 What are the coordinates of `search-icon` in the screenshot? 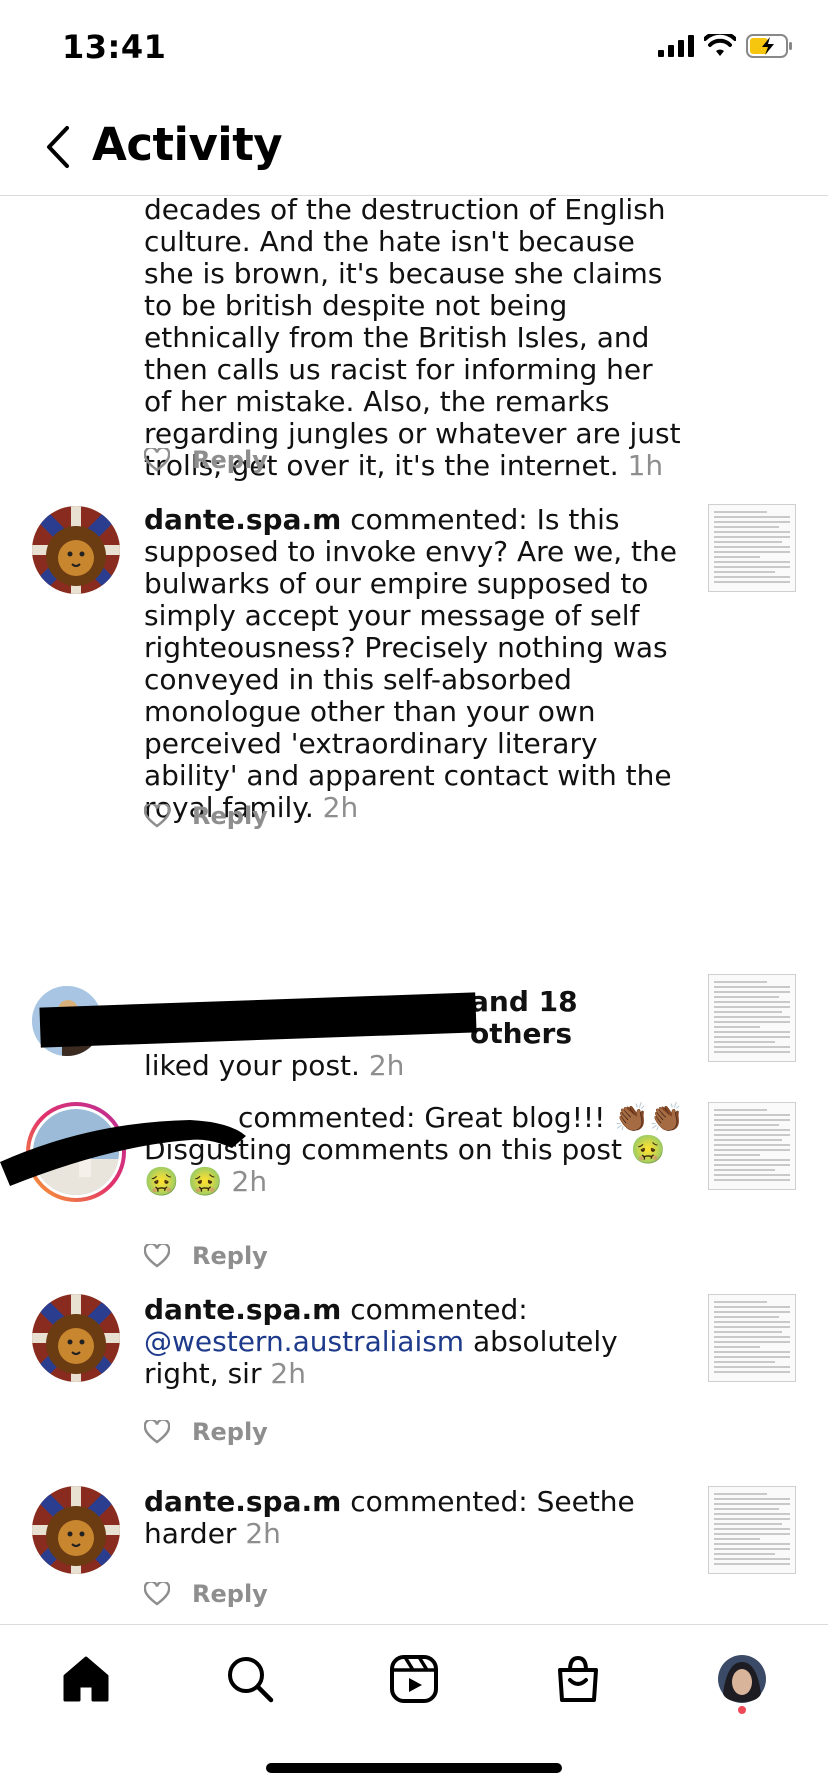 It's located at (251, 1680).